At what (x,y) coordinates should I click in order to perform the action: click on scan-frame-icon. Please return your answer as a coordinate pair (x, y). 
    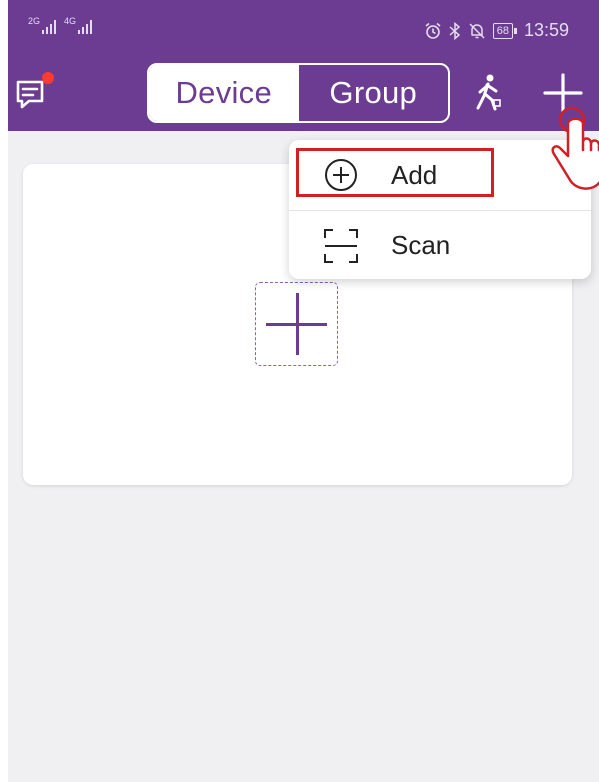
    Looking at the image, I should click on (341, 245).